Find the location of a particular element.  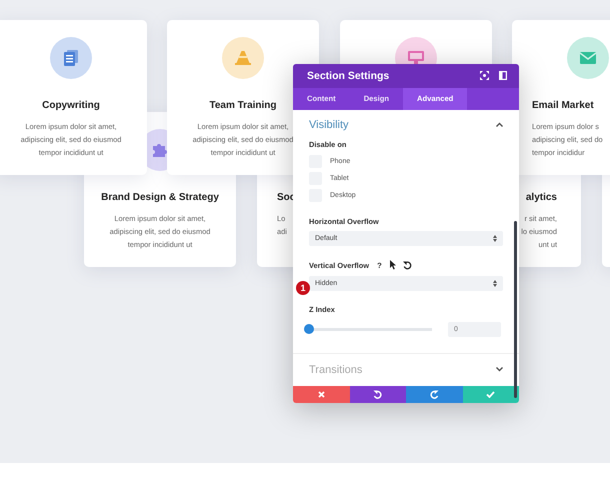

undo-icon is located at coordinates (377, 394).